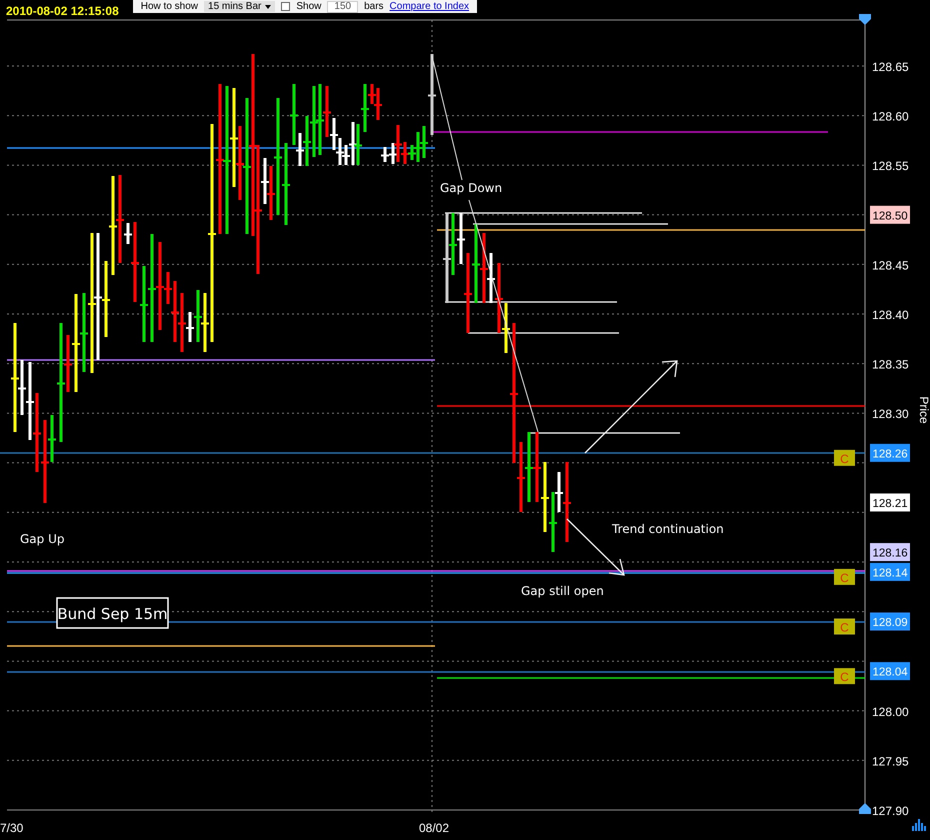 The height and width of the screenshot is (840, 930). Describe the element at coordinates (919, 825) in the screenshot. I see `volume-icon` at that location.